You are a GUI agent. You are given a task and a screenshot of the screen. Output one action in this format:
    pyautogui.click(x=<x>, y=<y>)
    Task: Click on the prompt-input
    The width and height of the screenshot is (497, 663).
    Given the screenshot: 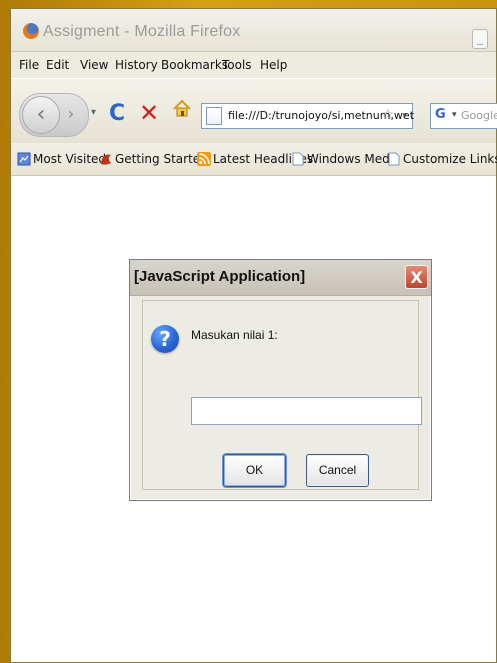 What is the action you would take?
    pyautogui.click(x=306, y=411)
    